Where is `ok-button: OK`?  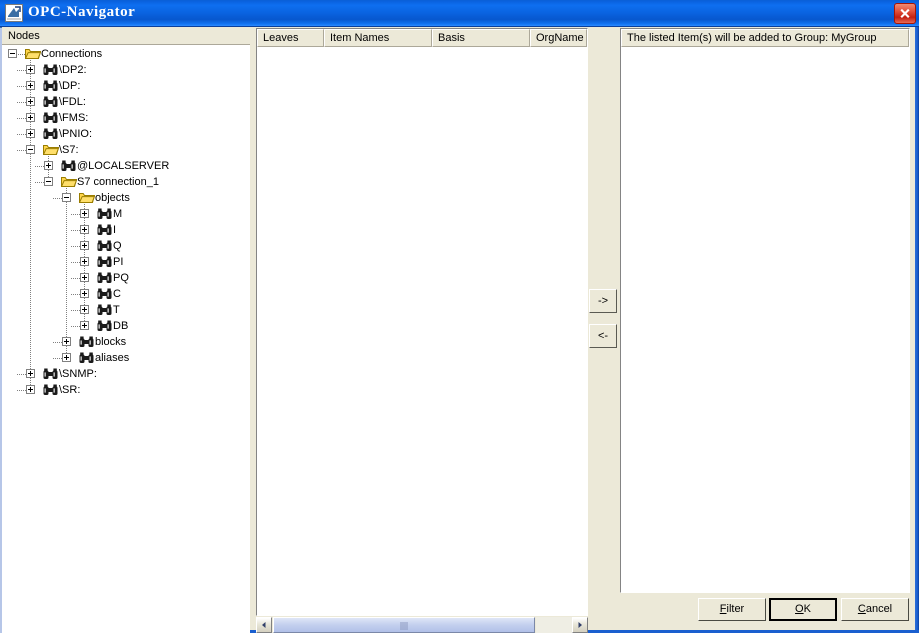
ok-button: OK is located at coordinates (803, 609).